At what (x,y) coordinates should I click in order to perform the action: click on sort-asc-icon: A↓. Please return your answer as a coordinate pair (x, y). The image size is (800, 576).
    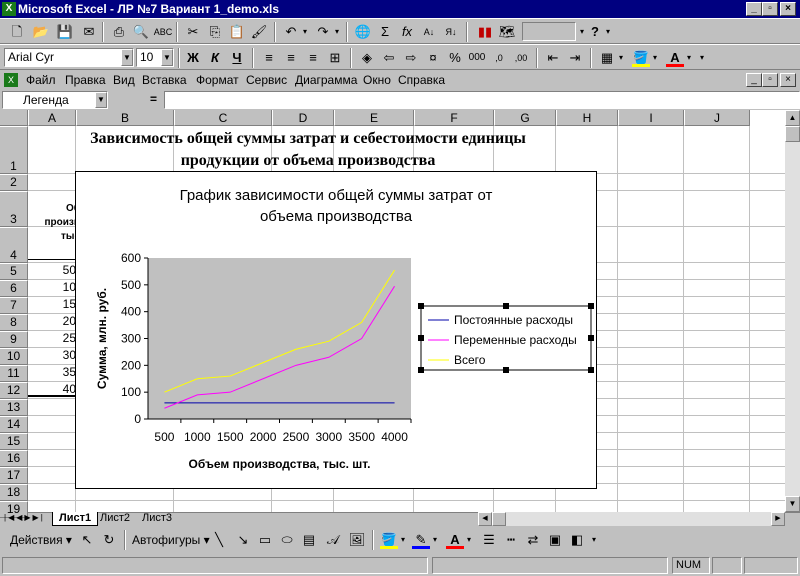
    Looking at the image, I should click on (429, 32).